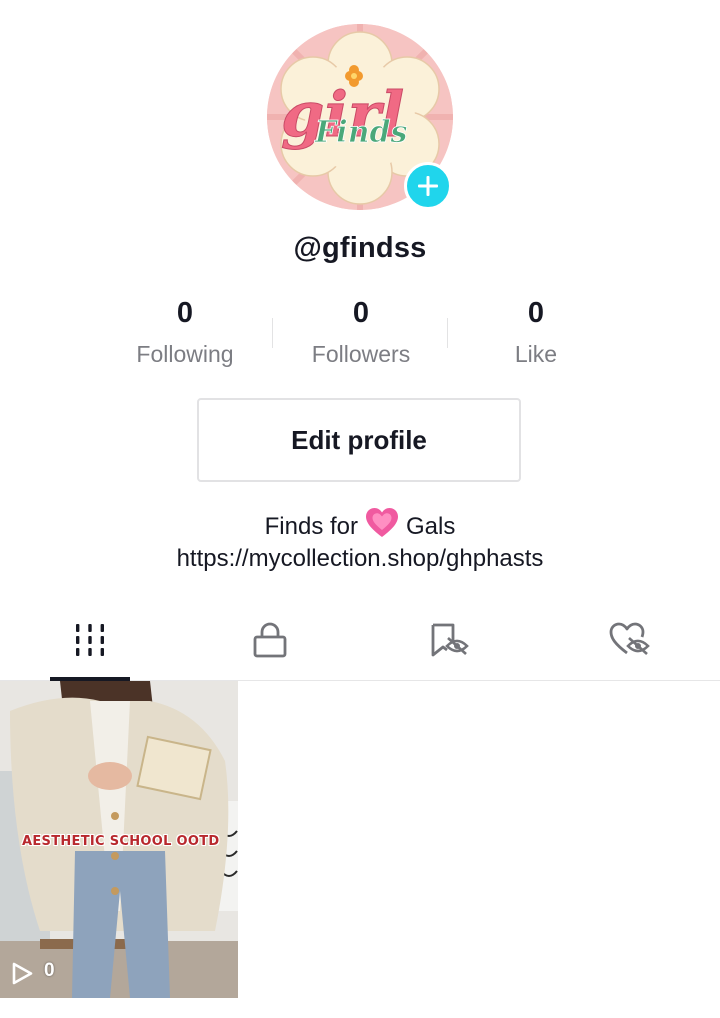 This screenshot has height=1018, width=720. I want to click on followers-count: 0, so click(361, 313).